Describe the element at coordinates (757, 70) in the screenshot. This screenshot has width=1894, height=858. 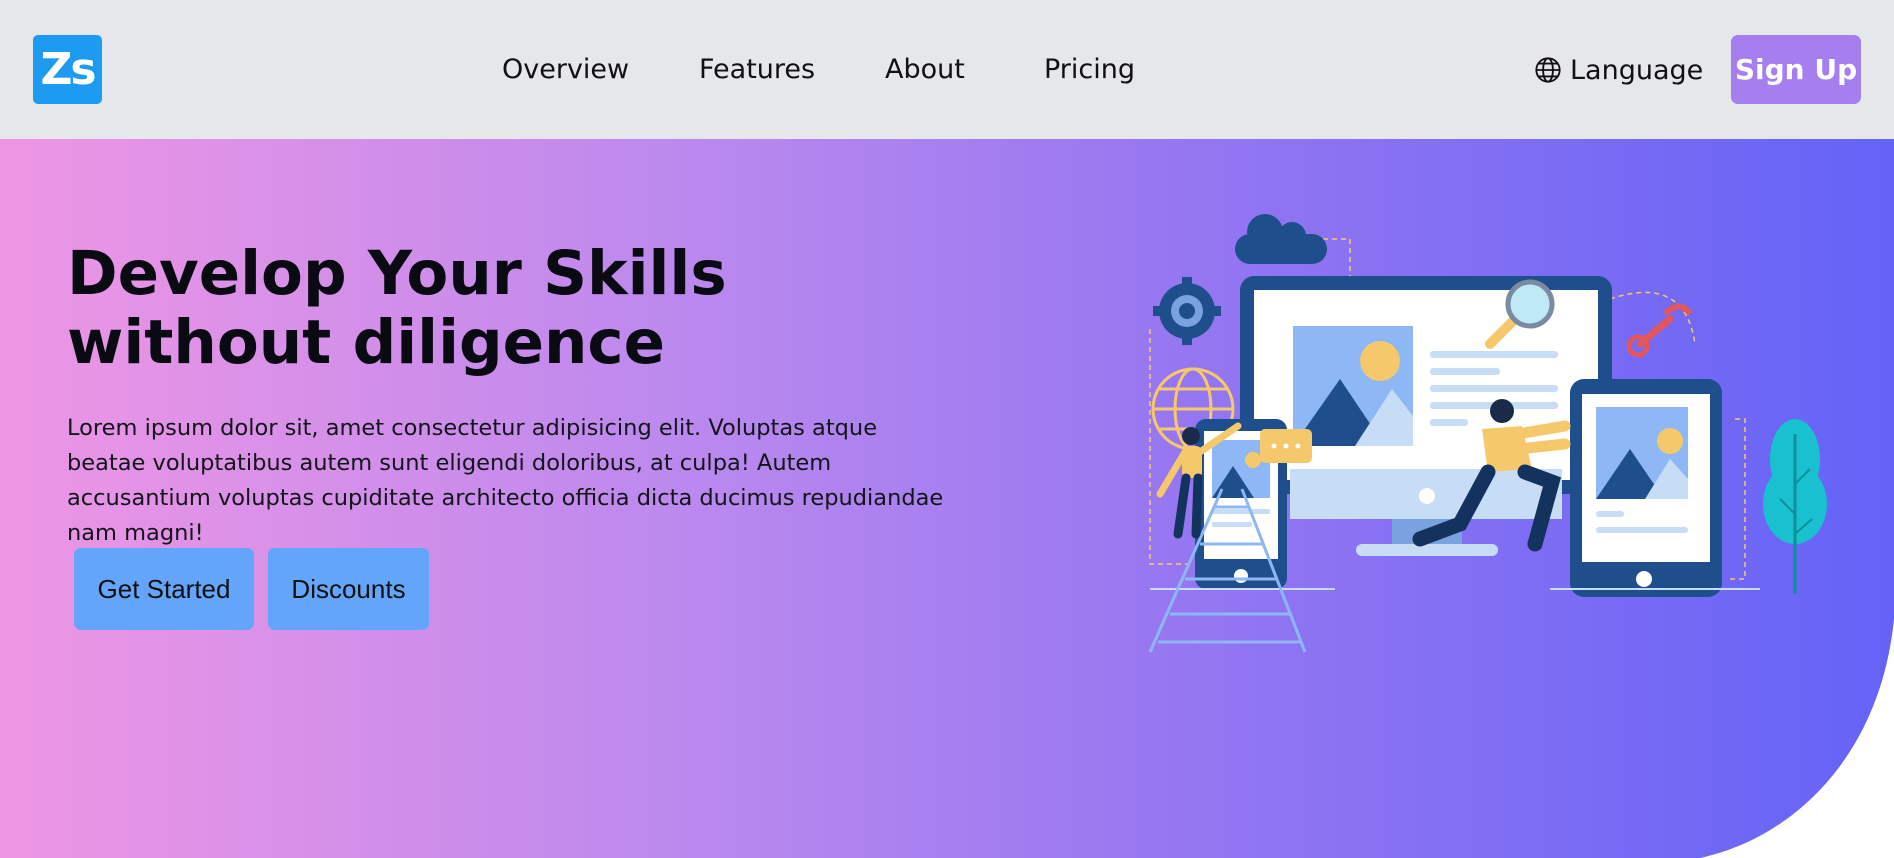
I see `nav-link-features: Features` at that location.